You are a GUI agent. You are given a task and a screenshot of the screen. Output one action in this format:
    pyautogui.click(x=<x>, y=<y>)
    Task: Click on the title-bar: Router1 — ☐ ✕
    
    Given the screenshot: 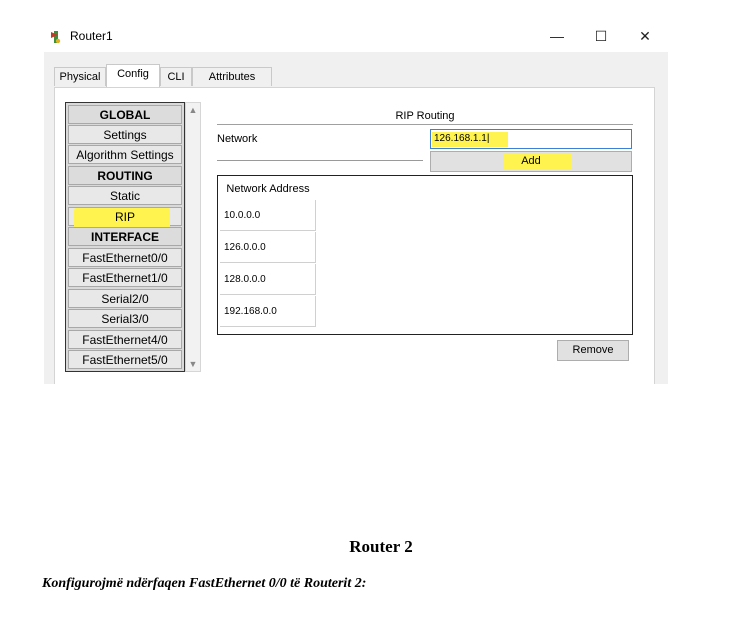 What is the action you would take?
    pyautogui.click(x=356, y=37)
    